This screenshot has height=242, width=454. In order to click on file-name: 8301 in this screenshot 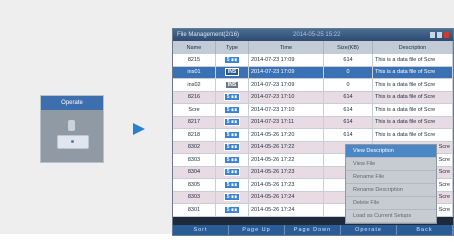, I will do `click(194, 210)`.